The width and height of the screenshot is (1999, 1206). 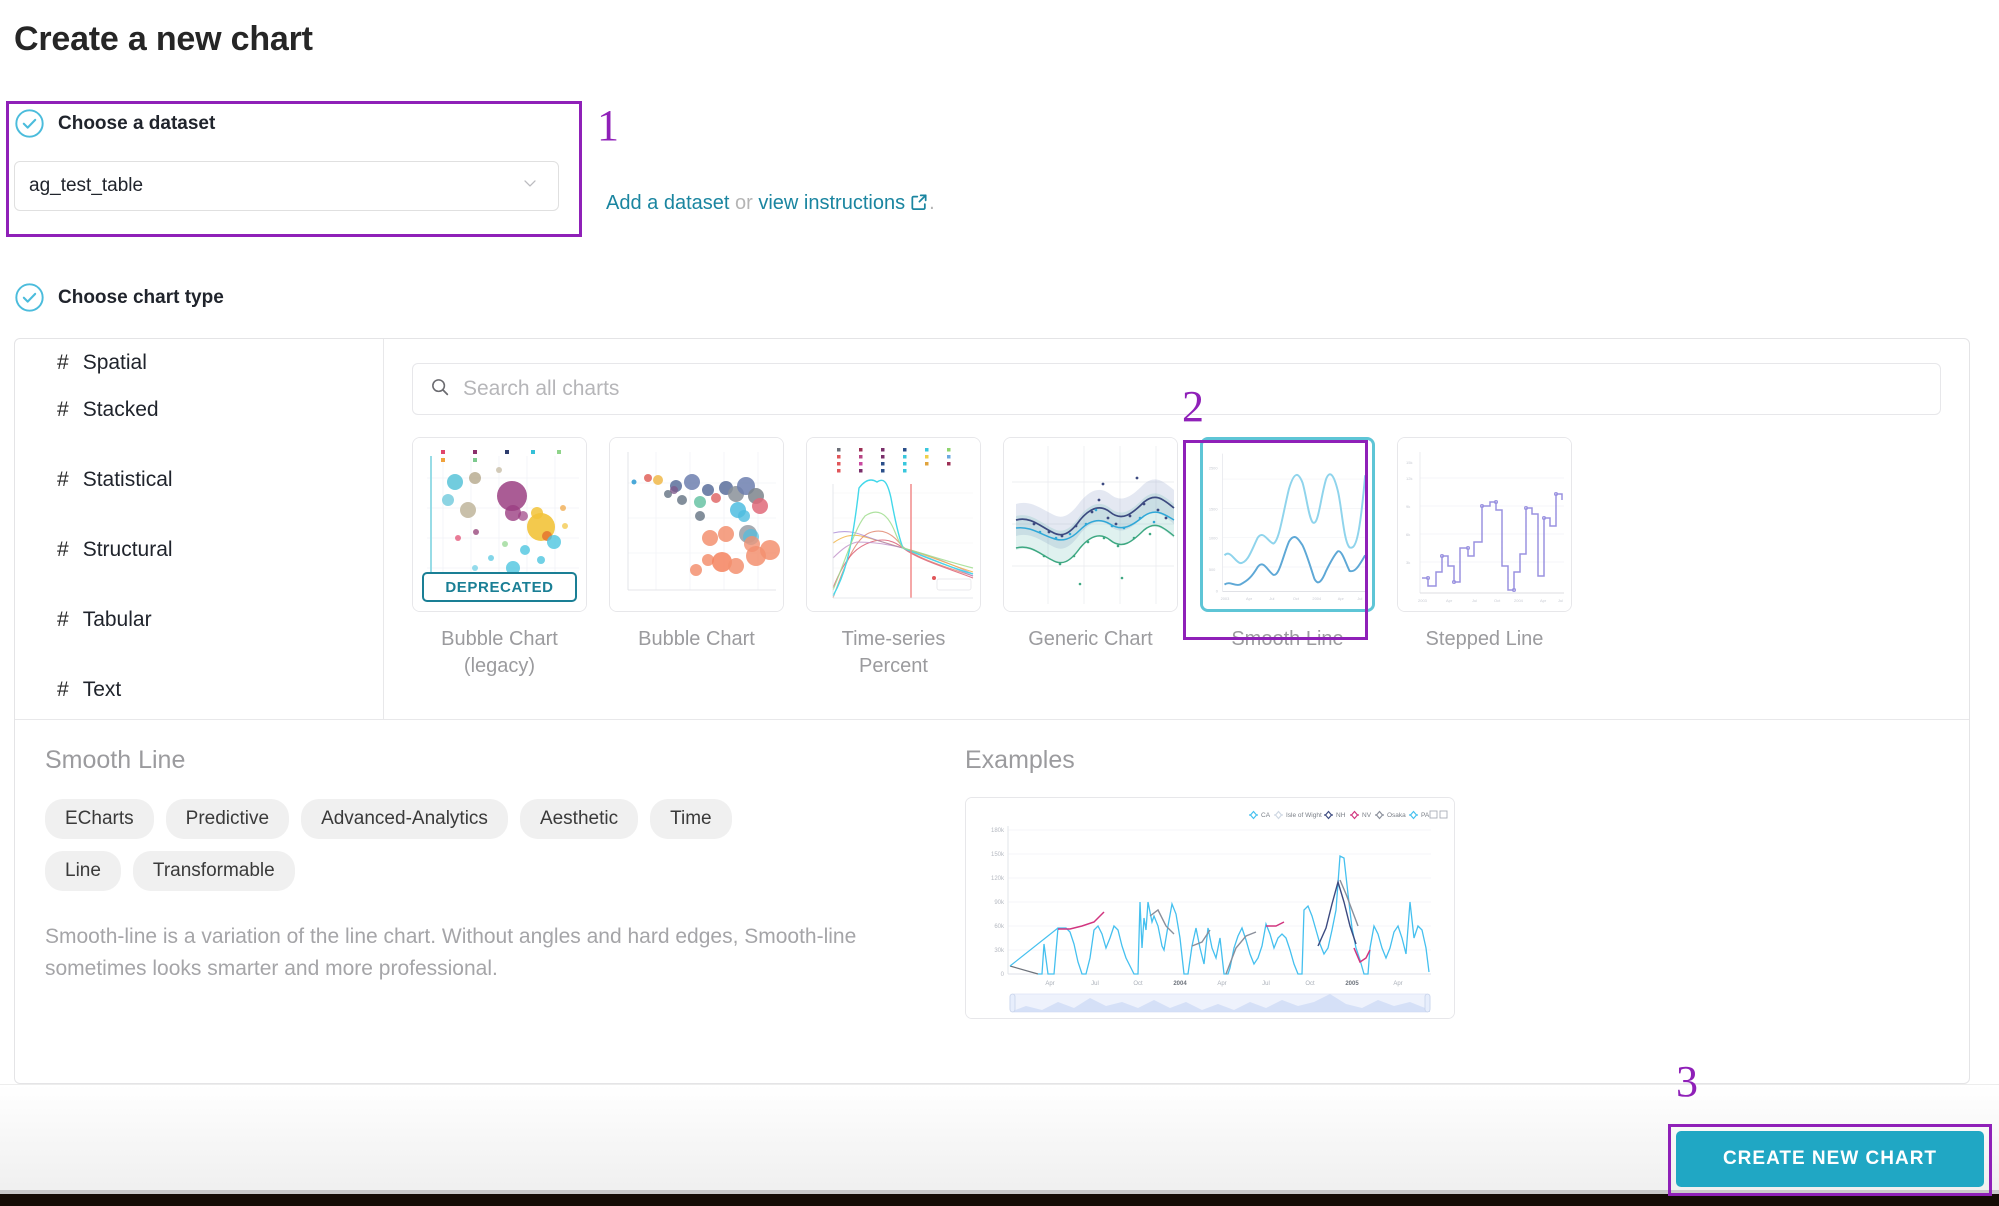 I want to click on sidebar-item-label: Statistical, so click(x=127, y=479).